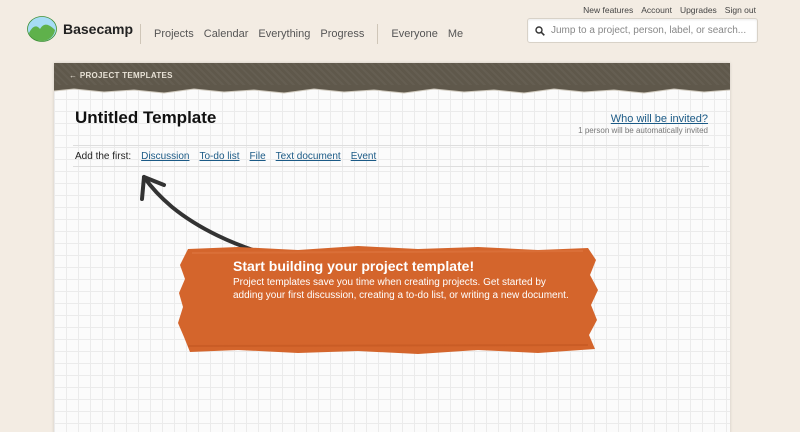  I want to click on promo-title: Start building your project template!, so click(354, 266).